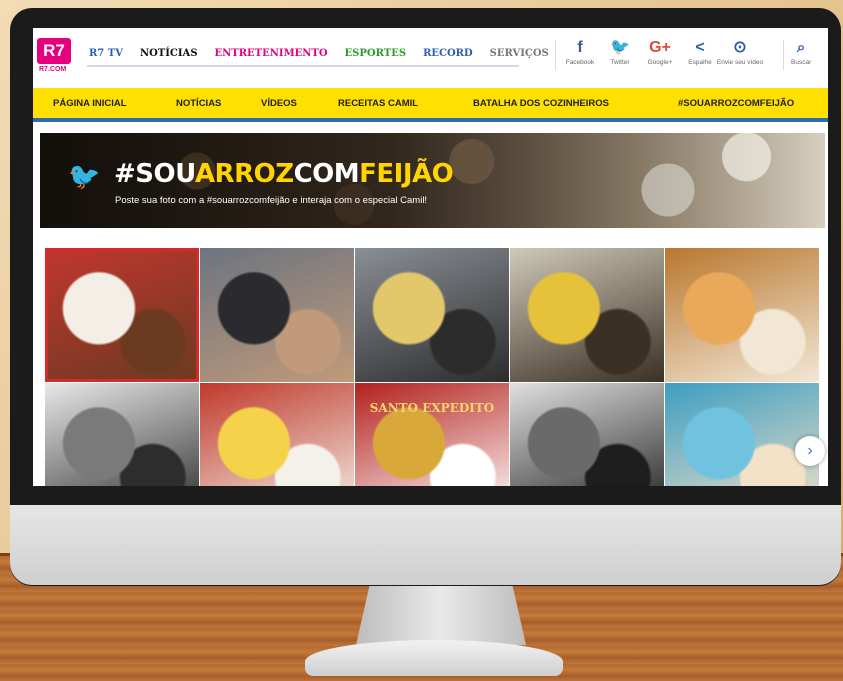 The image size is (843, 681). What do you see at coordinates (580, 47) in the screenshot?
I see `facebook-icon: f` at bounding box center [580, 47].